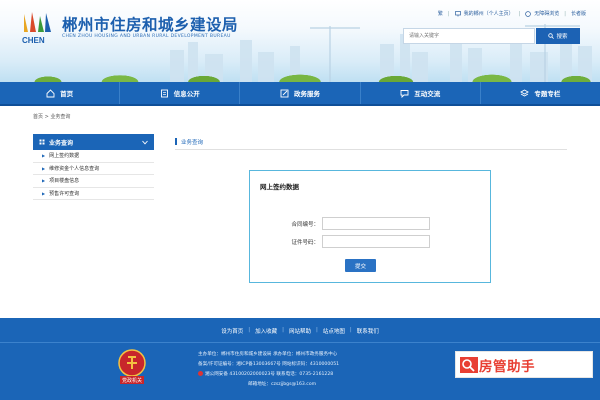  Describe the element at coordinates (404, 93) in the screenshot. I see `chat-icon` at that location.